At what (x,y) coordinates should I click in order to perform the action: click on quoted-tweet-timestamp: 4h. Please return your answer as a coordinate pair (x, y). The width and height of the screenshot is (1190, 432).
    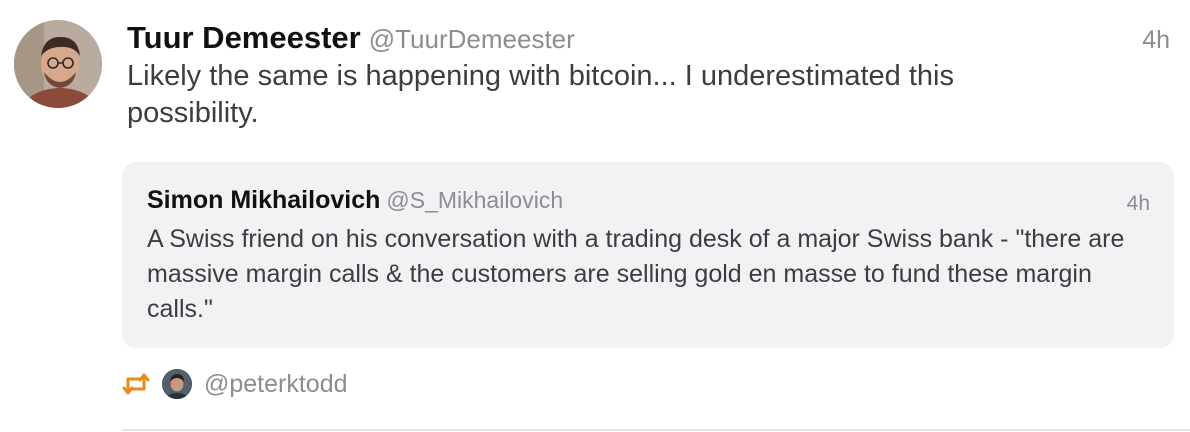
    Looking at the image, I should click on (1138, 203).